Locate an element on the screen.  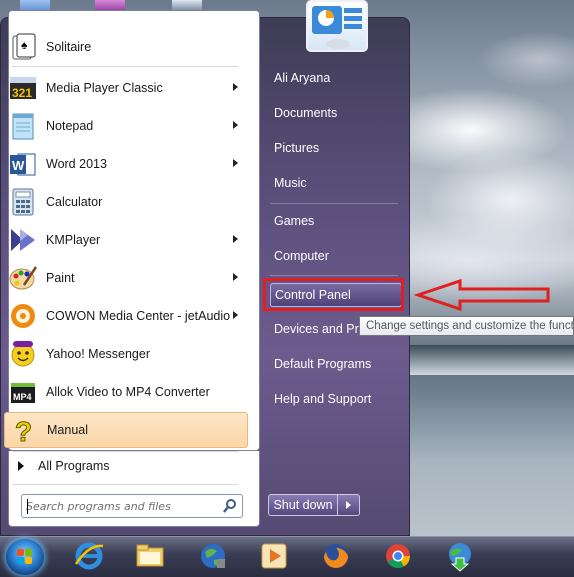
program-item-media-player-classic: 321 Media Player Classic is located at coordinates (126, 88).